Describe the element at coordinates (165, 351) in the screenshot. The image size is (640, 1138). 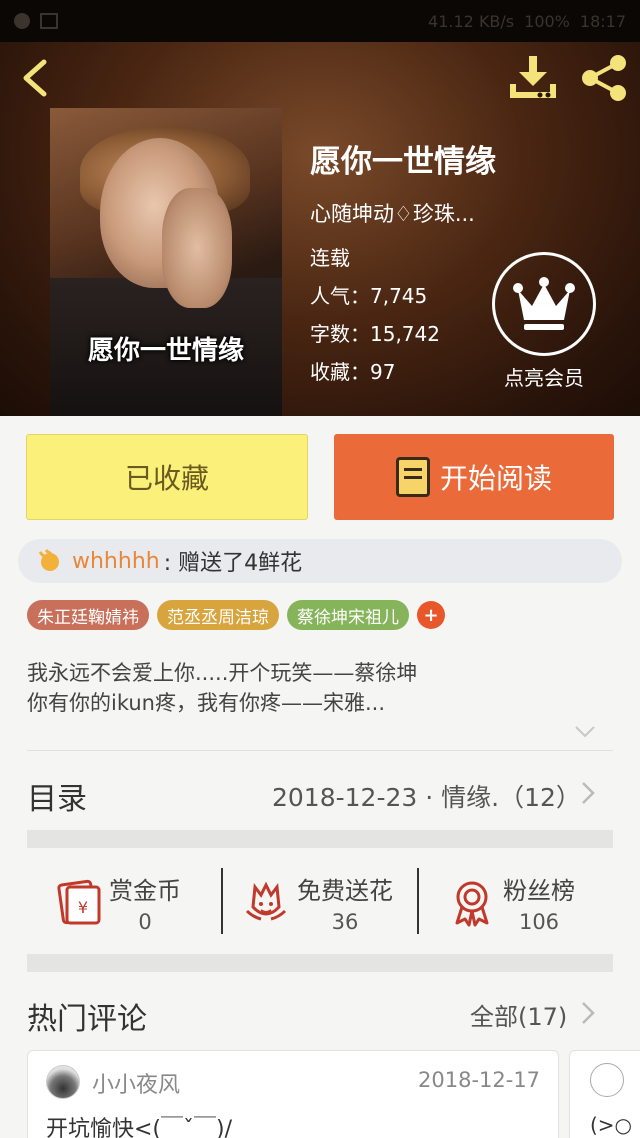
I see `cover-title: 愿你一世情缘` at that location.